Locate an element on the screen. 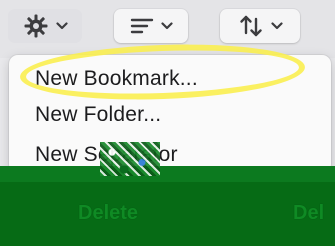  delete-button-partial: Del is located at coordinates (308, 213).